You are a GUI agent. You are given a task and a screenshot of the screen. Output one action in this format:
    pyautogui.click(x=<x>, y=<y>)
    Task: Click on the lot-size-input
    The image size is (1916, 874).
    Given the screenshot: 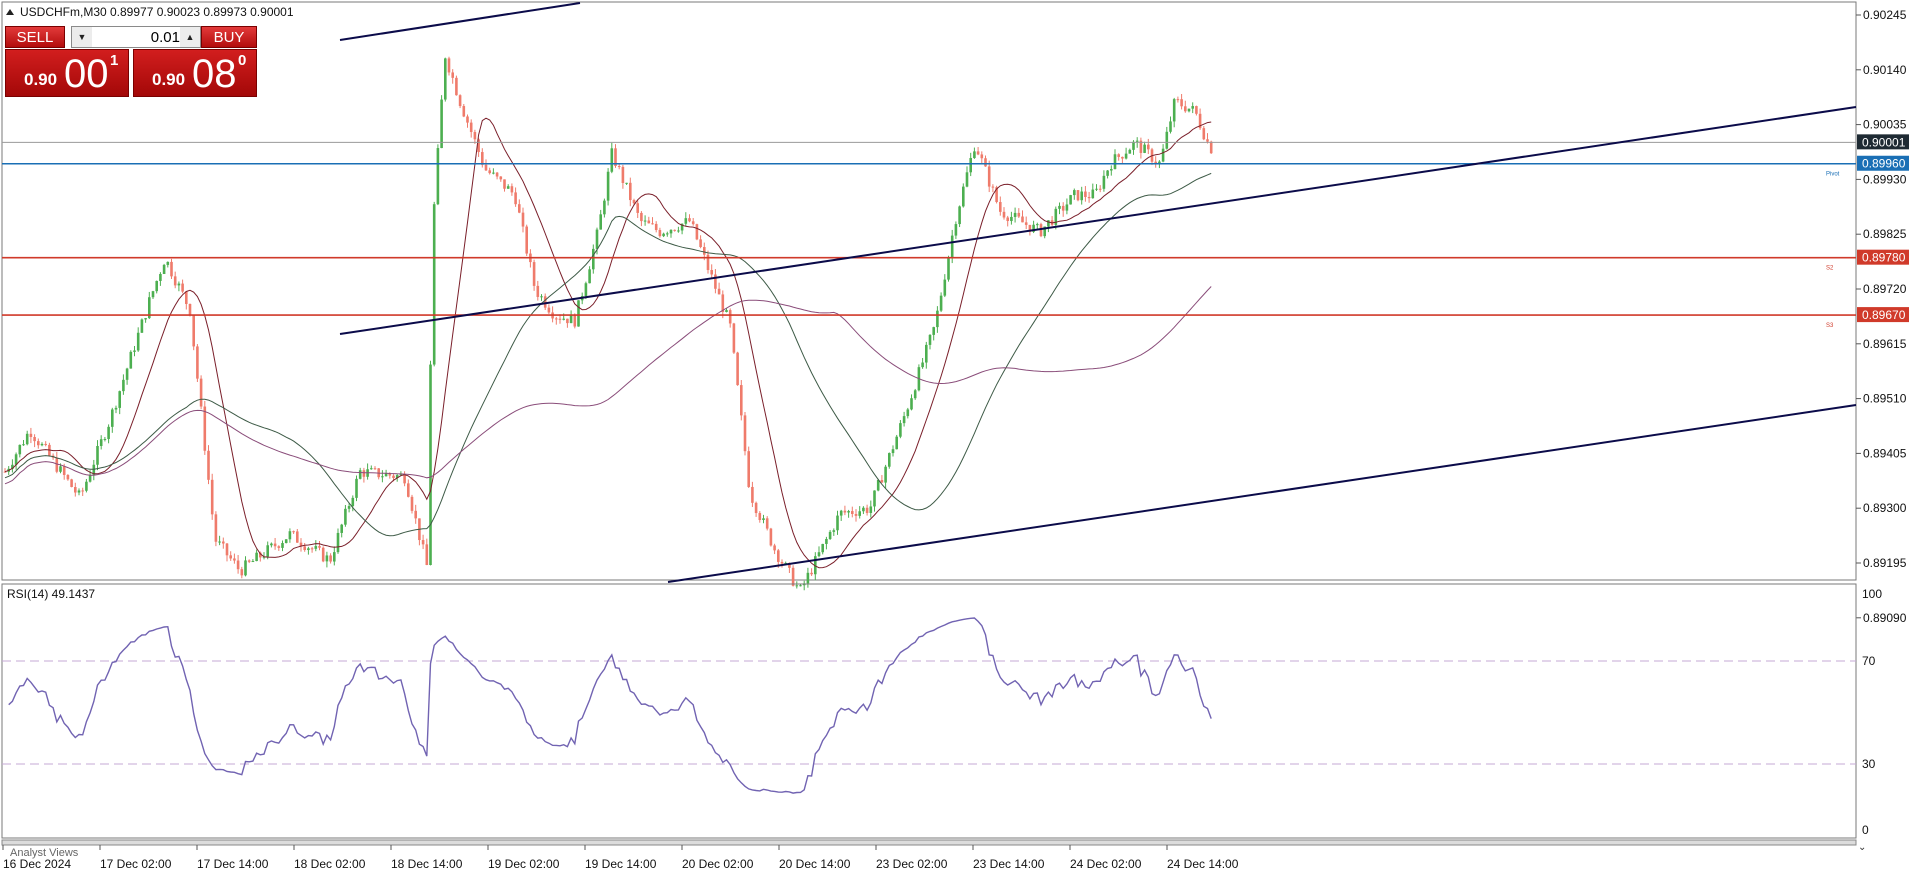 What is the action you would take?
    pyautogui.click(x=138, y=37)
    